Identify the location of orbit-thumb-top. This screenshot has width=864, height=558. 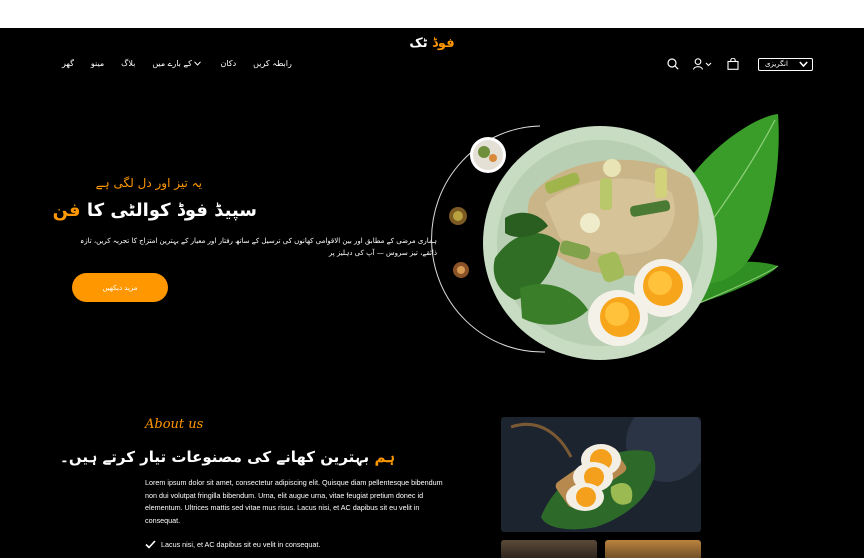
(488, 155).